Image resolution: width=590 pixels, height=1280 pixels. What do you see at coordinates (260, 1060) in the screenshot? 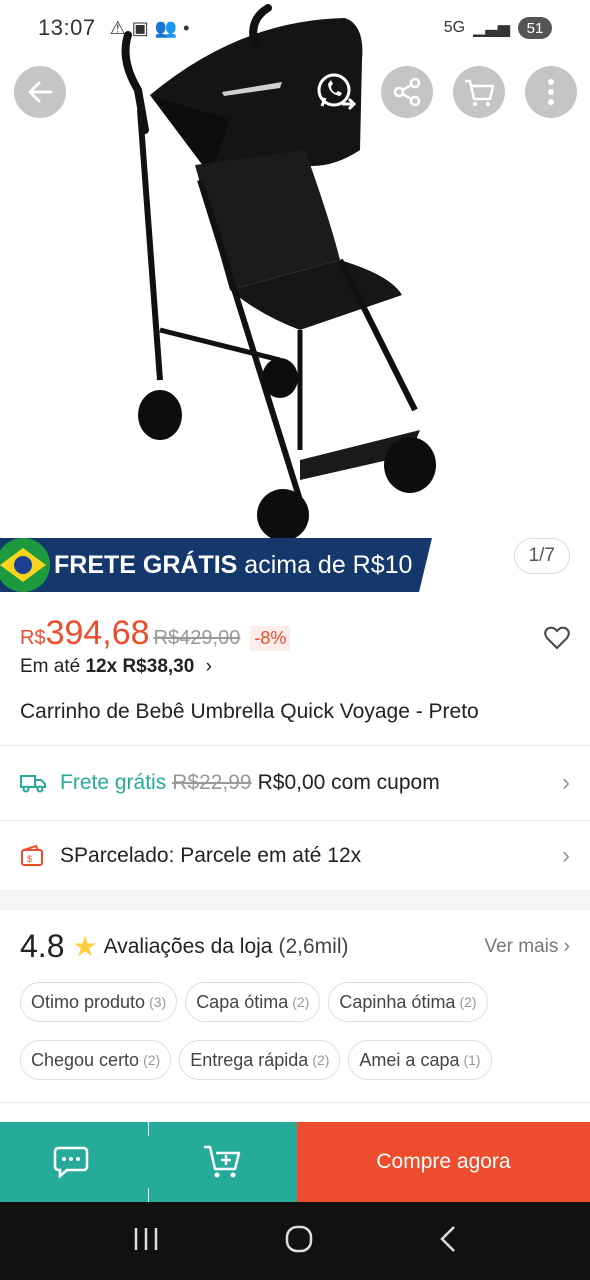
I see `review-tag-chip: Entrega rápida (2)` at bounding box center [260, 1060].